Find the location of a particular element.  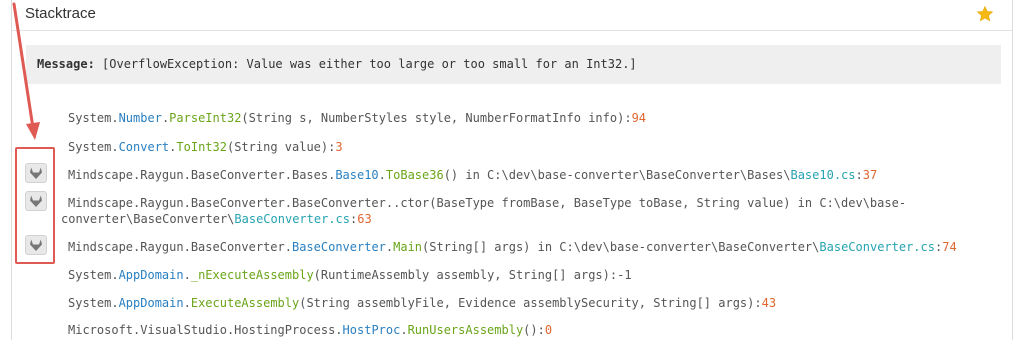

frame-method: ToInt32 is located at coordinates (201, 147).